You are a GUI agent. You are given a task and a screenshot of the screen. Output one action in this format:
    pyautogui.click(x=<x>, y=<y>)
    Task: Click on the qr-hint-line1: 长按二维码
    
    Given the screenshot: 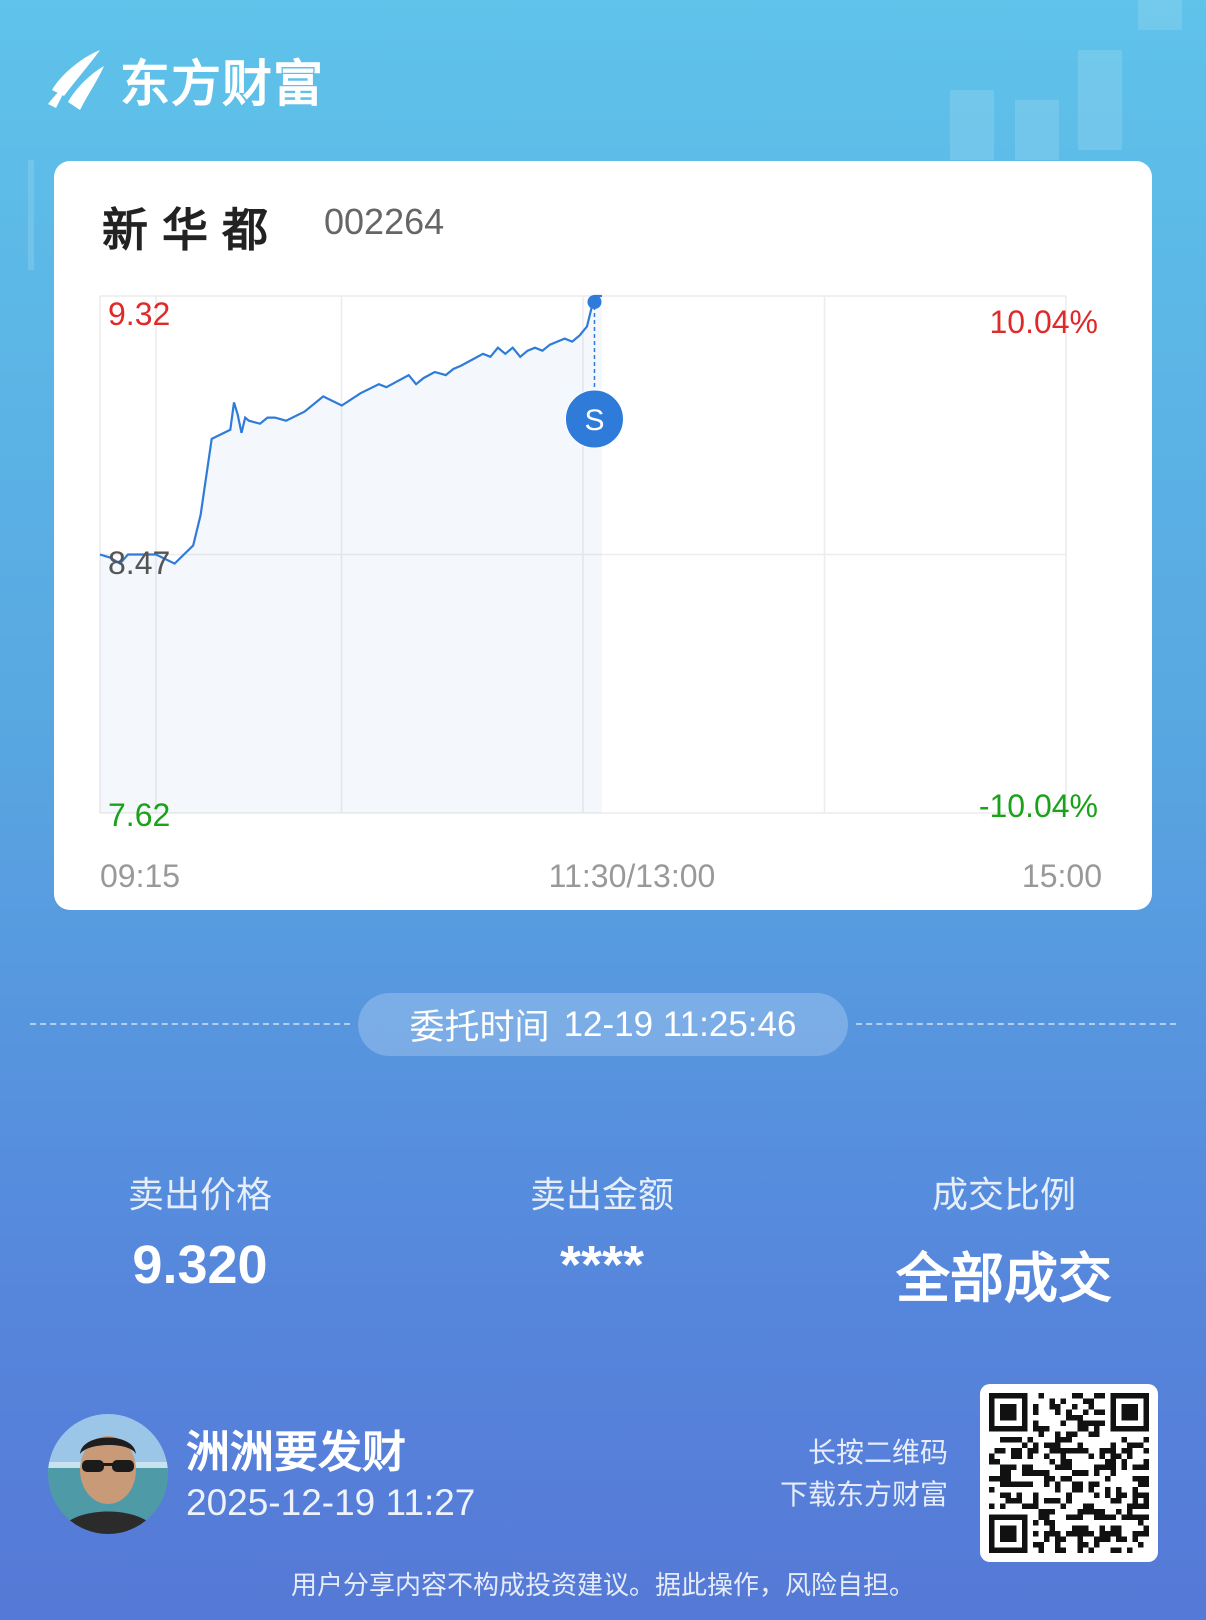 What is the action you would take?
    pyautogui.click(x=877, y=1452)
    